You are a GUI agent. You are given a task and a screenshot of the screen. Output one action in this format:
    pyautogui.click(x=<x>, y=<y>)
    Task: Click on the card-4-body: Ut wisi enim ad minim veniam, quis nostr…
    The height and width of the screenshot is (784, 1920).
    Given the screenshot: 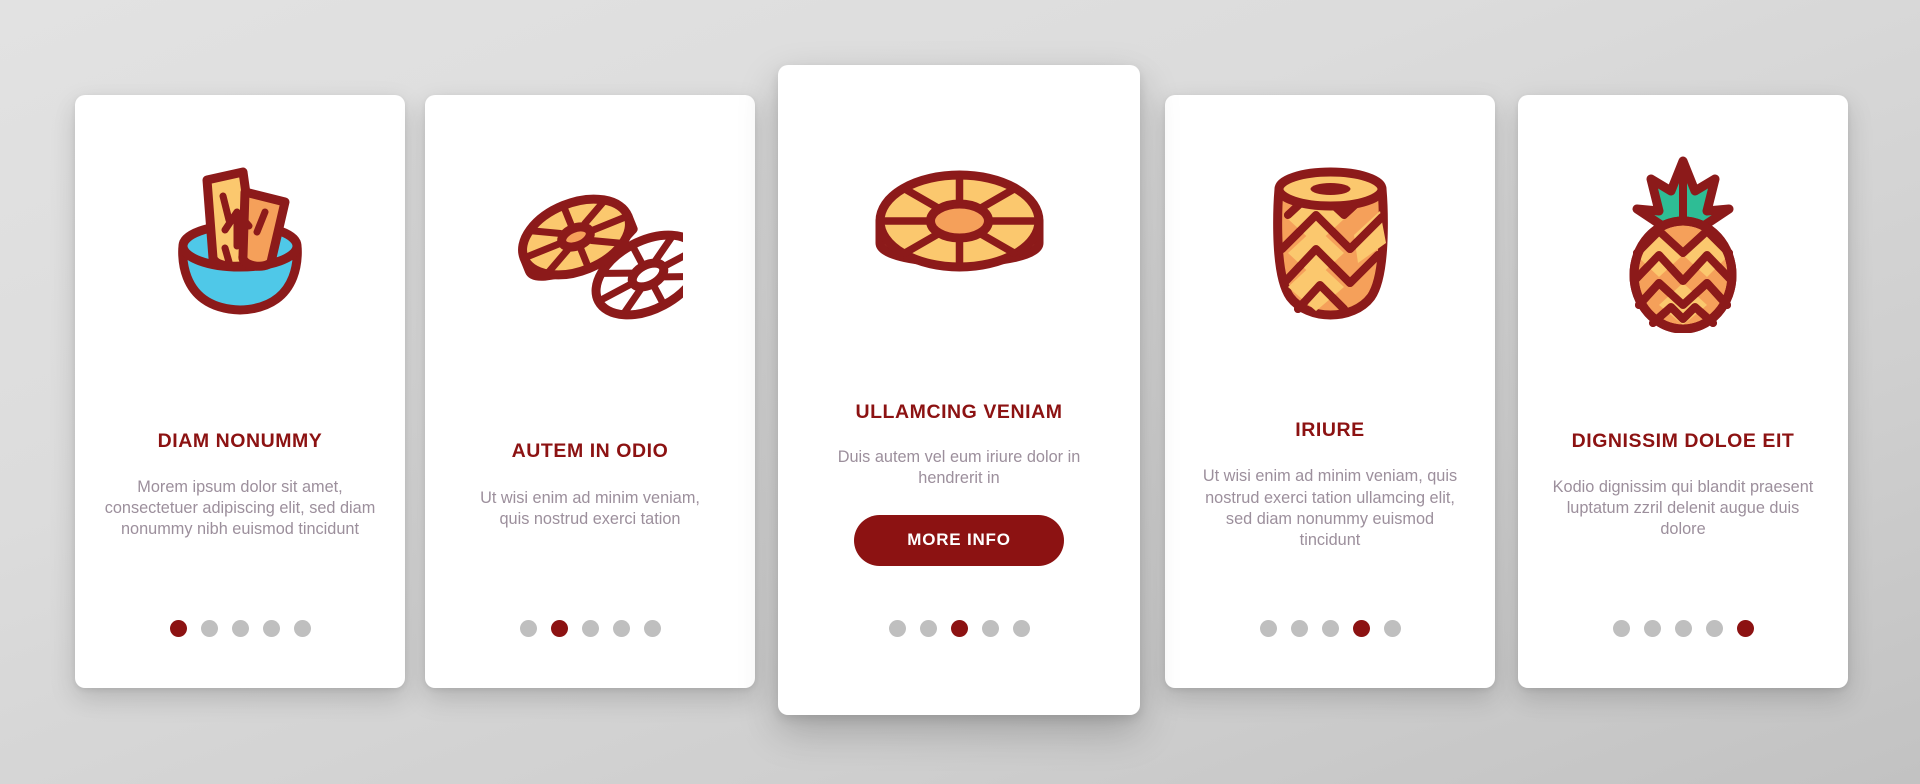 What is the action you would take?
    pyautogui.click(x=1330, y=508)
    